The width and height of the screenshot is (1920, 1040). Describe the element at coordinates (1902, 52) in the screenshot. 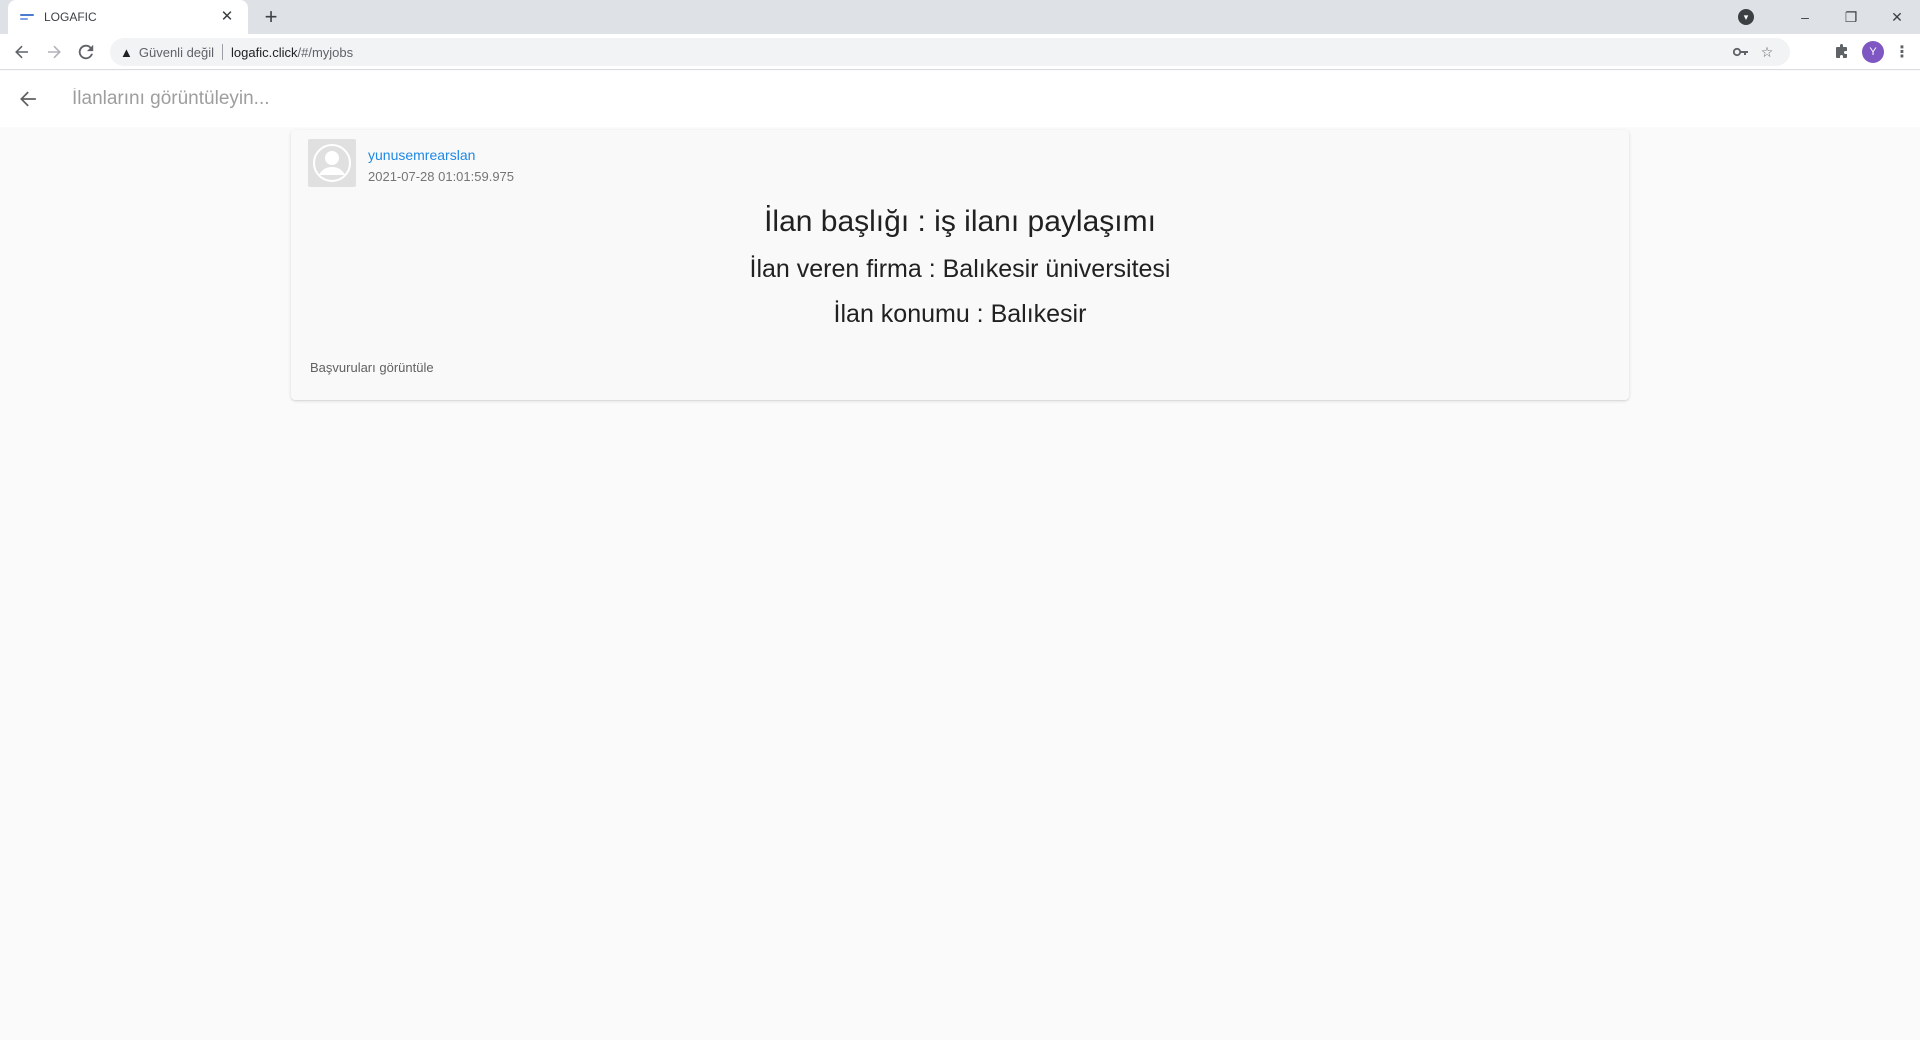

I see `more-menu-icon: ⋮` at that location.